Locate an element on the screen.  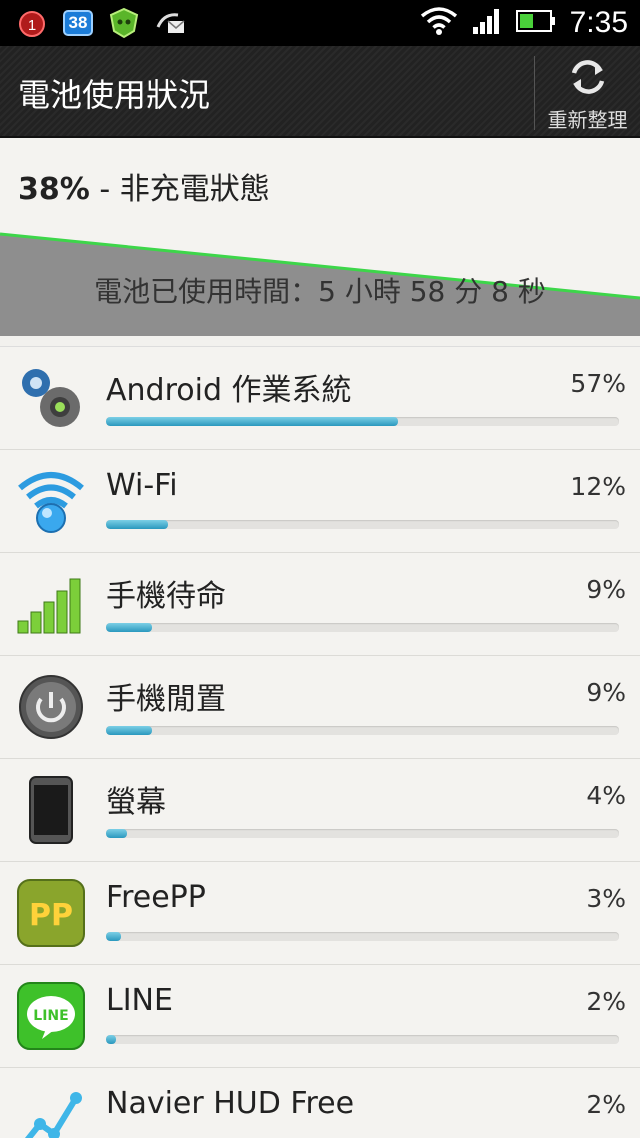
action-bar: 電池使用狀況 重新整理 is located at coordinates (320, 92).